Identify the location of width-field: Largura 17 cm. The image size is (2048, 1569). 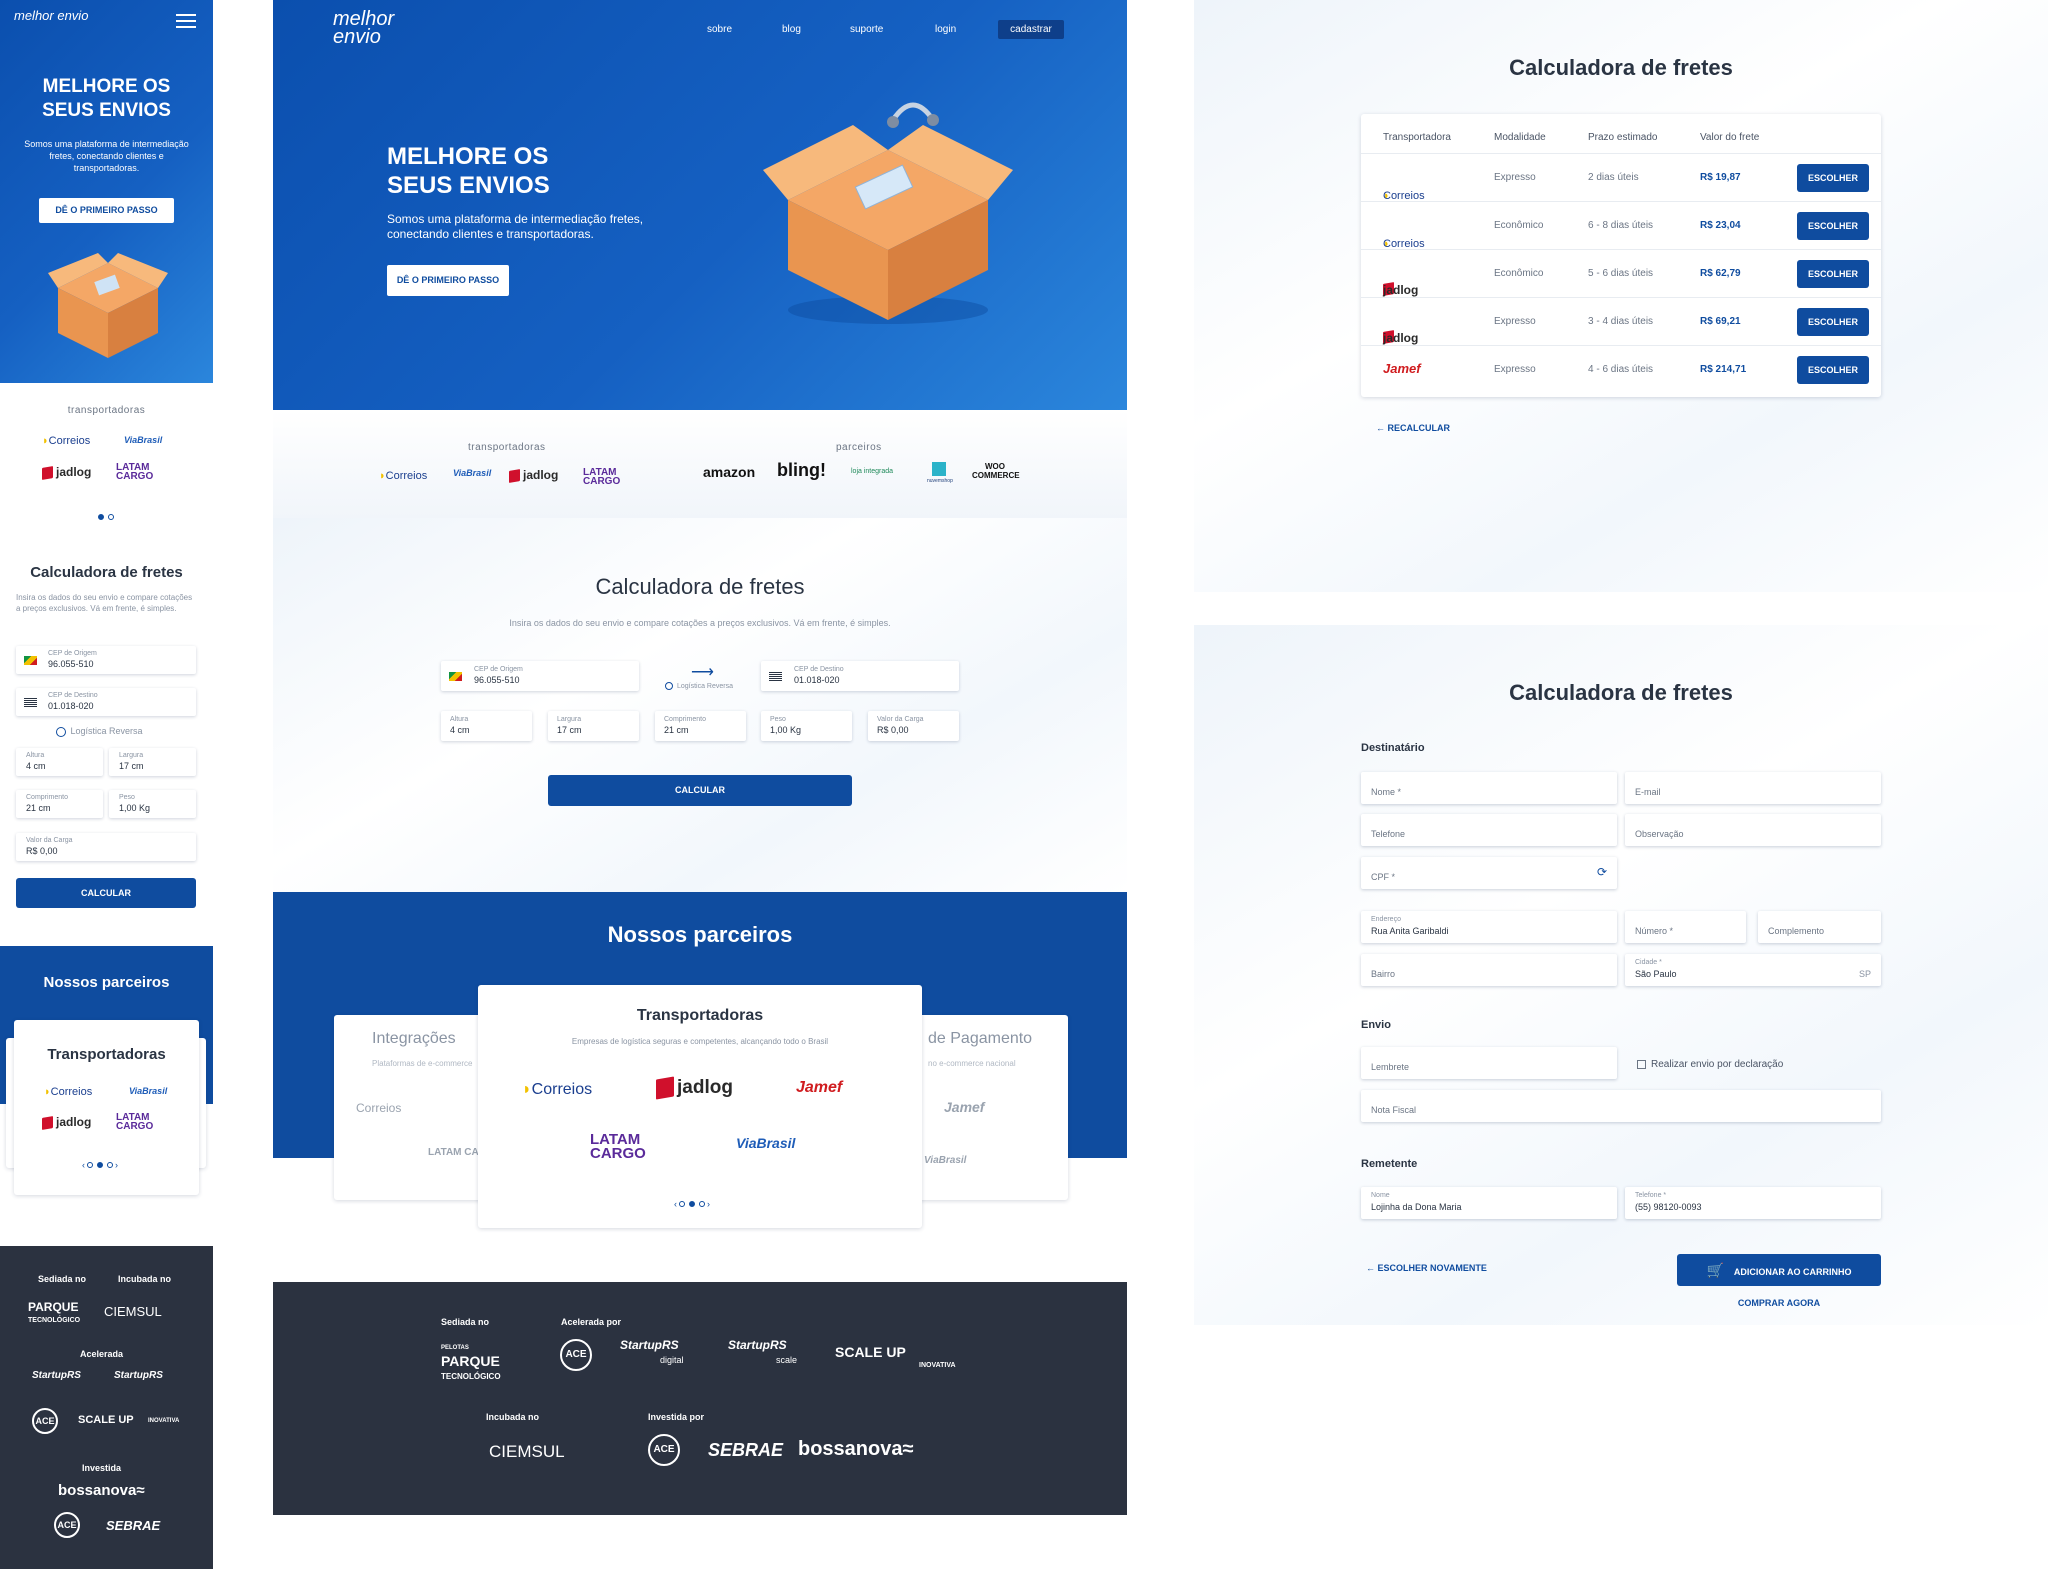
(593, 726).